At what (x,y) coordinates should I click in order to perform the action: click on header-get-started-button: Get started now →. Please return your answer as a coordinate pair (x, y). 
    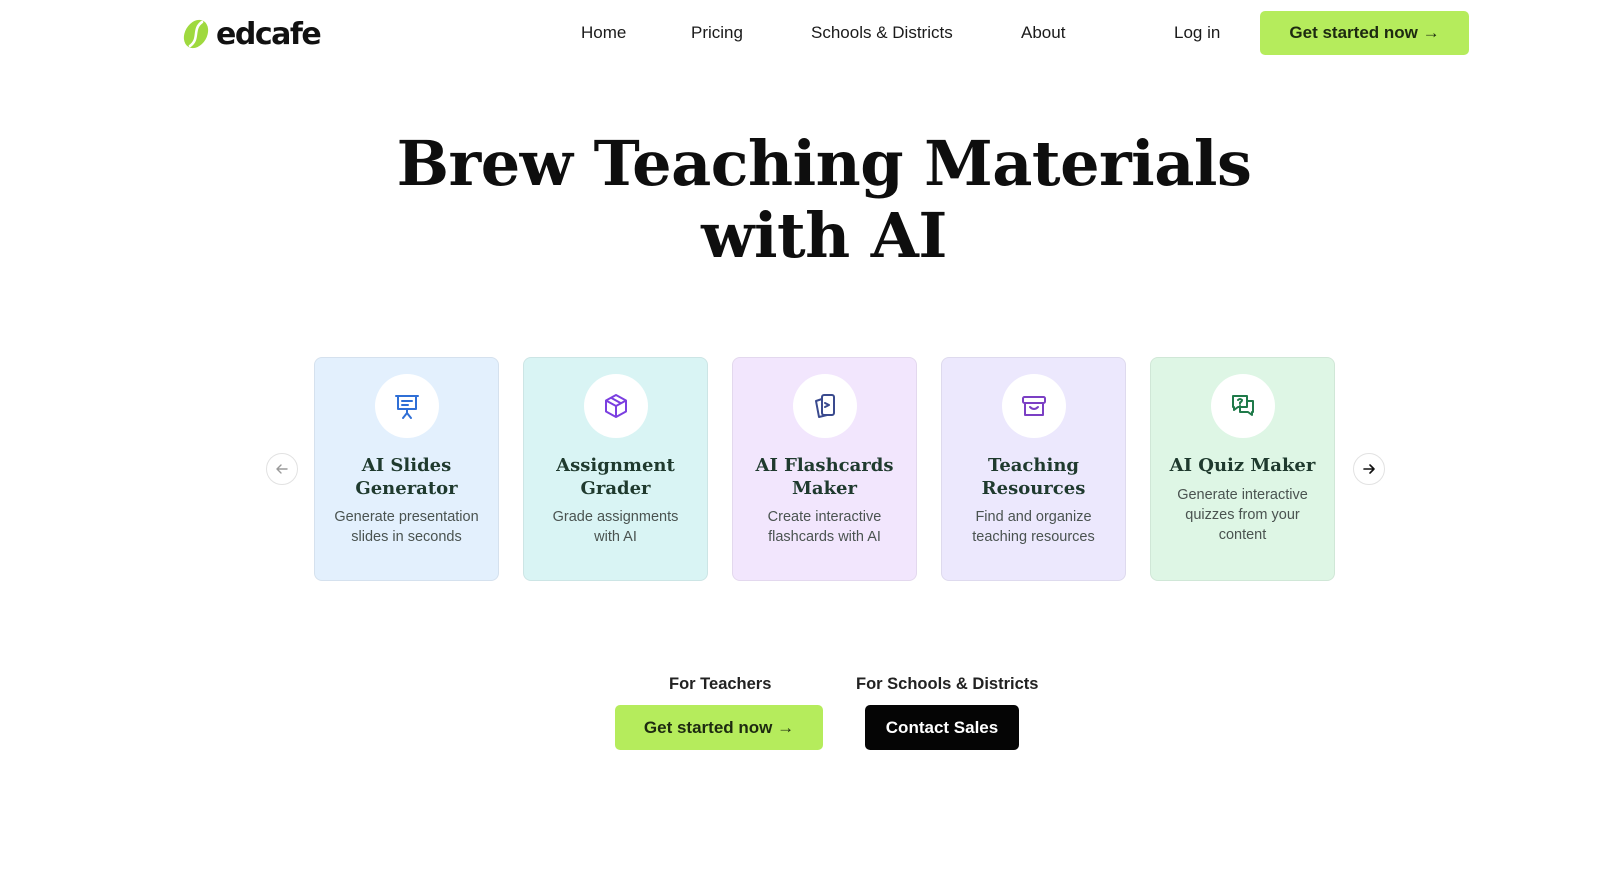
    Looking at the image, I should click on (1364, 33).